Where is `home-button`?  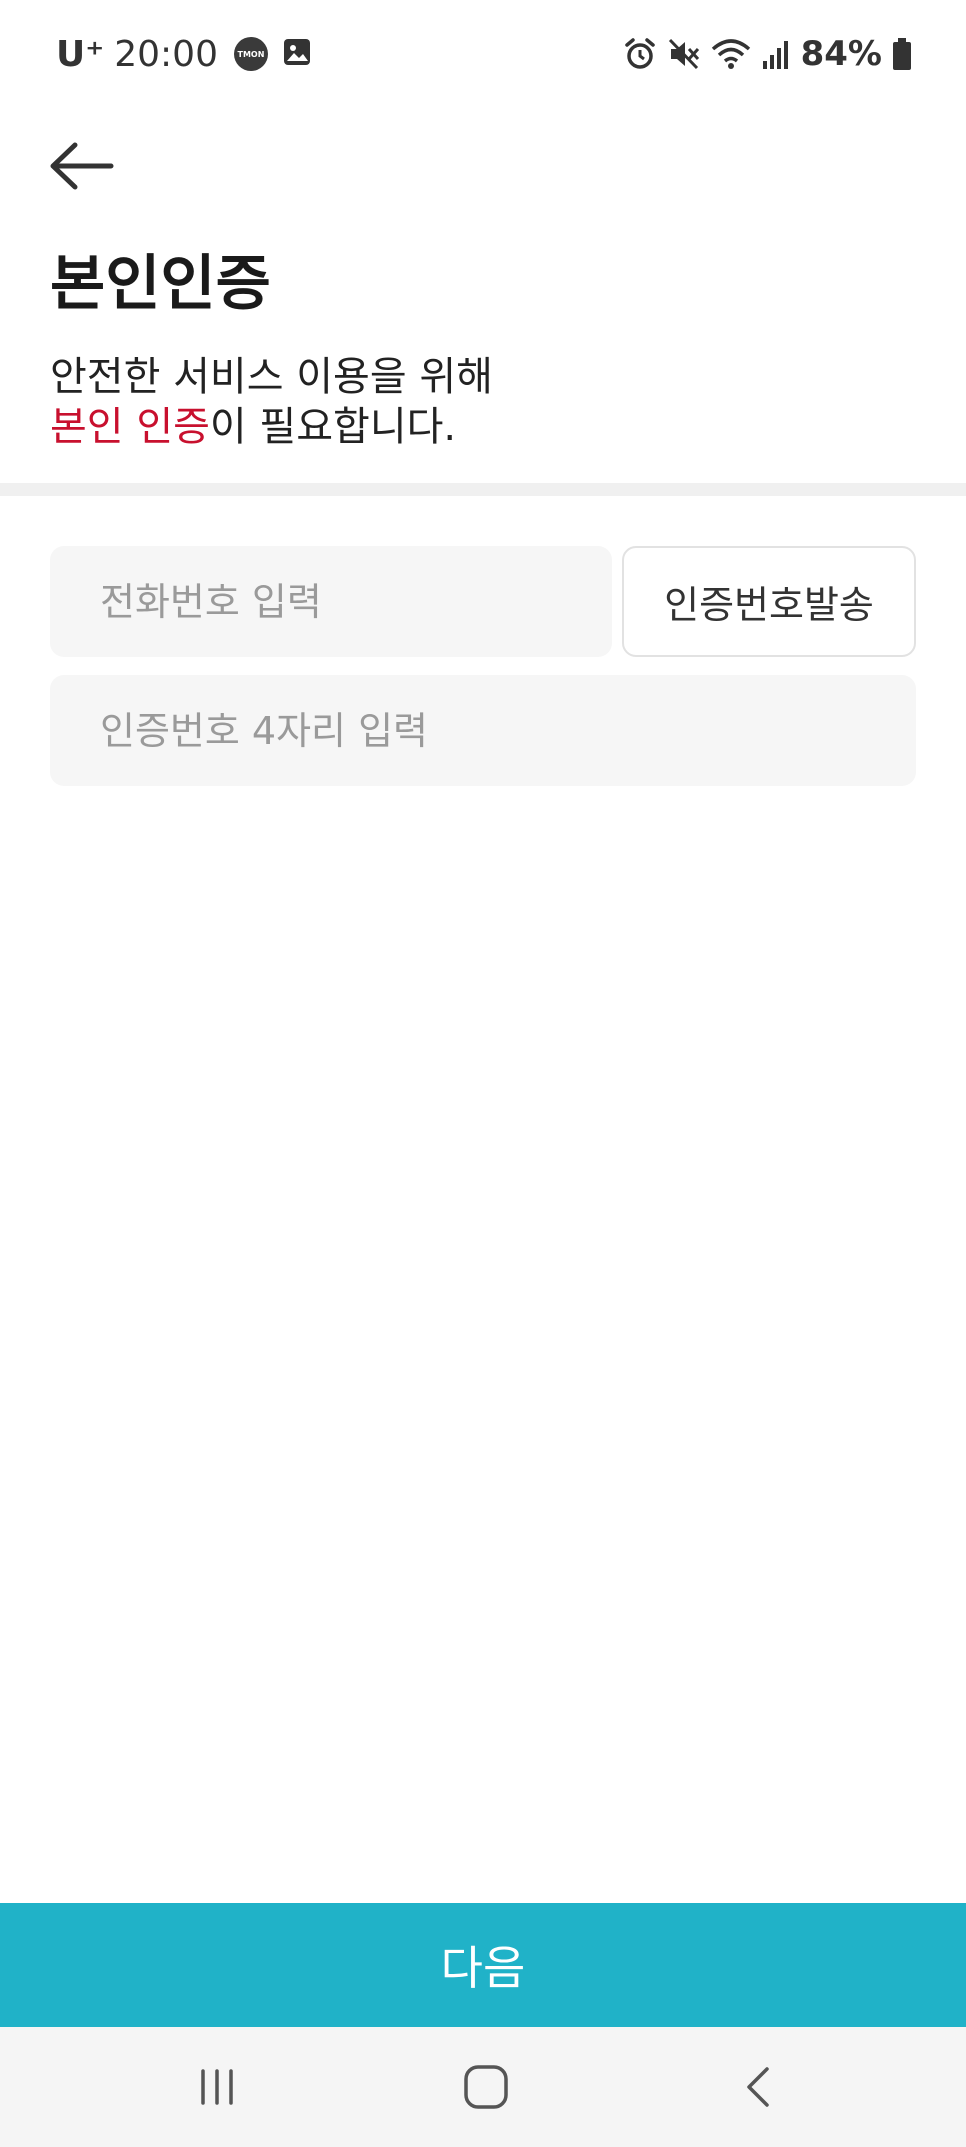
home-button is located at coordinates (486, 2087).